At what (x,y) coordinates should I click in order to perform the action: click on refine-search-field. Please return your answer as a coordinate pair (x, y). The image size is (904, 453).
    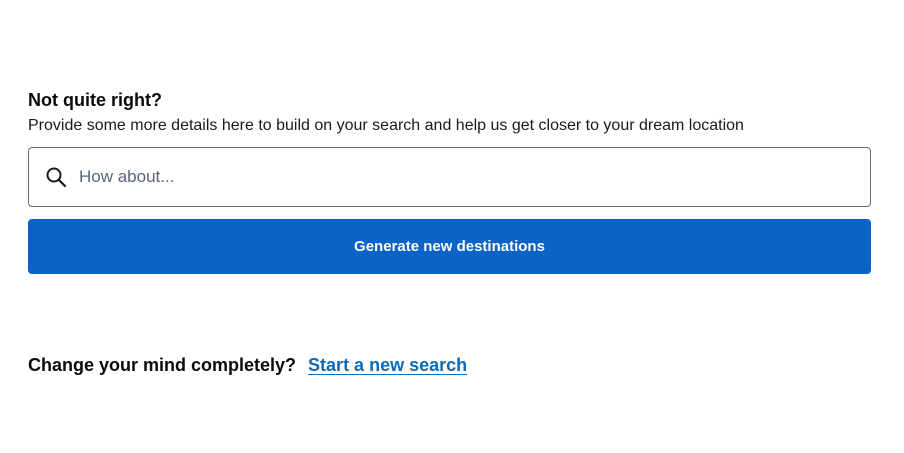
    Looking at the image, I should click on (449, 177).